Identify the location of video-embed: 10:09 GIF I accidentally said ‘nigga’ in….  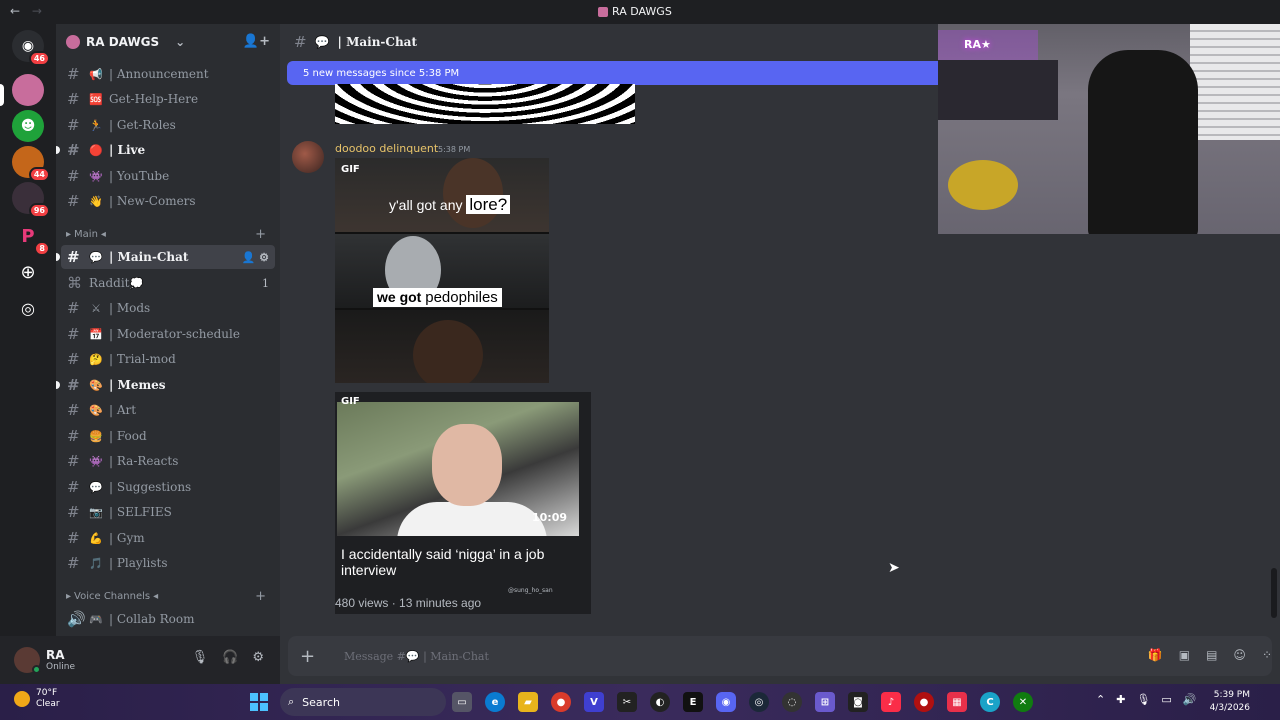
(463, 503).